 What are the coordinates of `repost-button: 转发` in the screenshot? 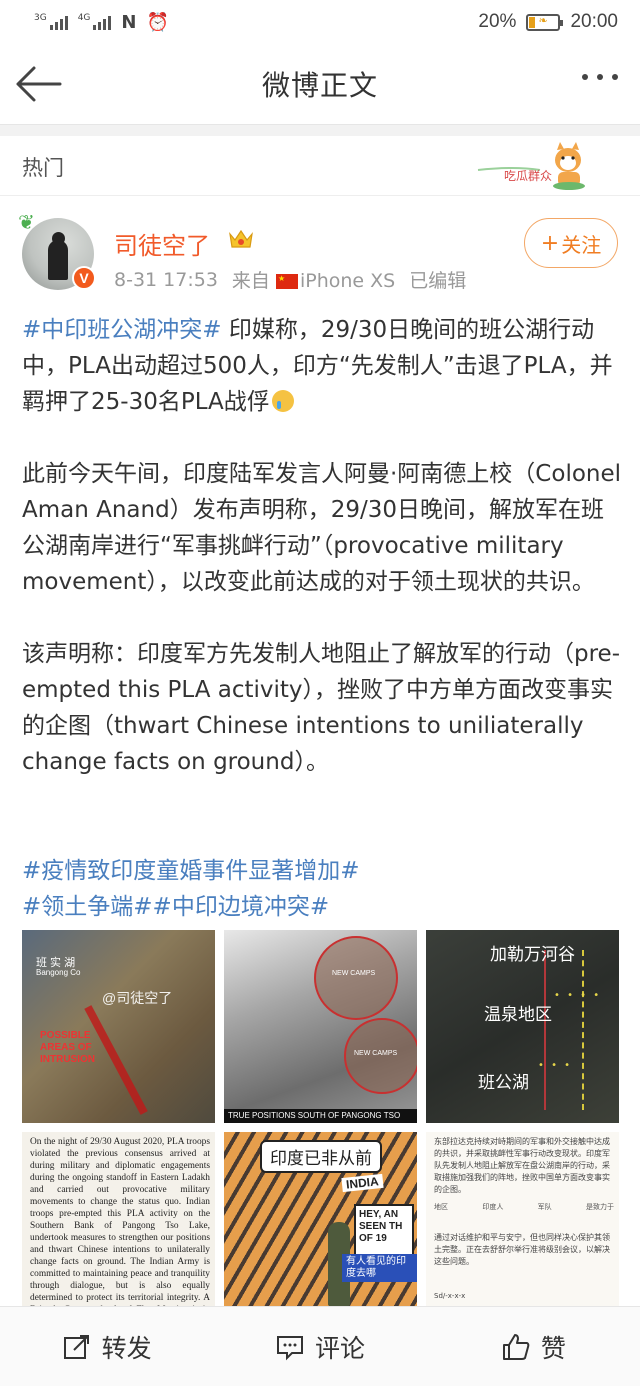 It's located at (106, 1346).